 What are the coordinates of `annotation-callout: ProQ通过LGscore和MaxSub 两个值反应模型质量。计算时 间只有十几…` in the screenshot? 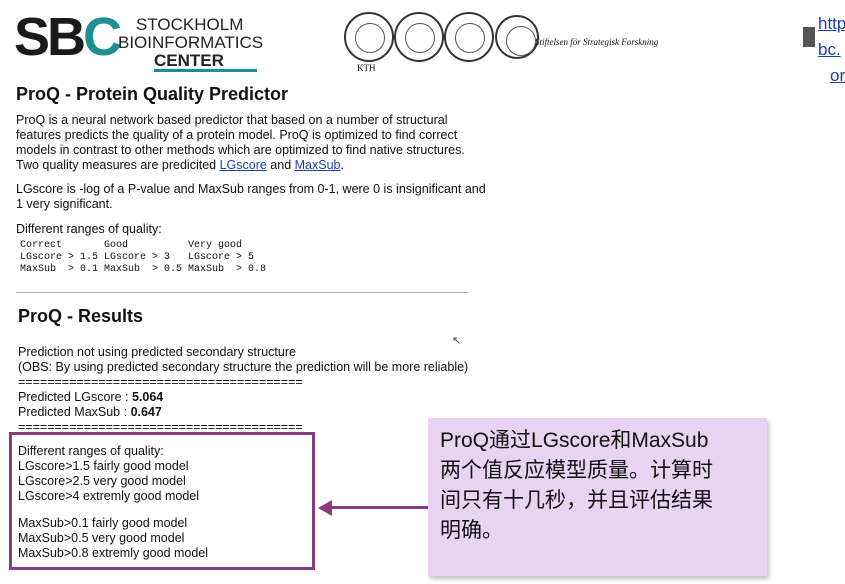 It's located at (597, 497).